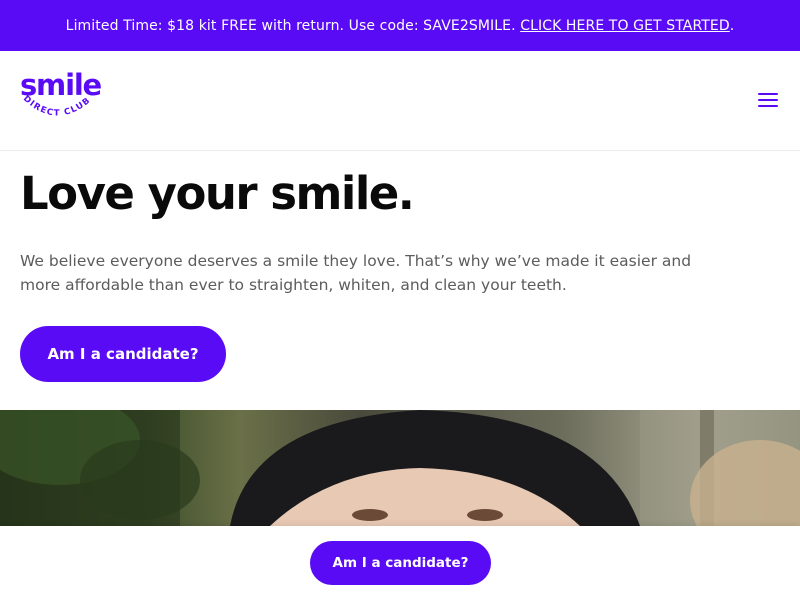  What do you see at coordinates (768, 100) in the screenshot?
I see `hamburger-menu-icon` at bounding box center [768, 100].